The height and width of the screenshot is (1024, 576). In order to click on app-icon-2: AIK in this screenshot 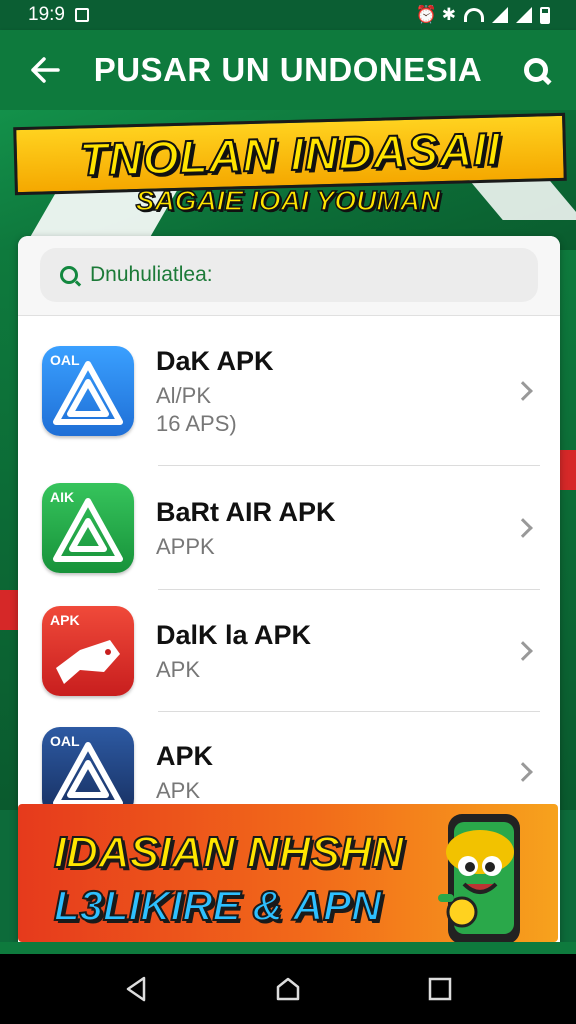, I will do `click(88, 528)`.